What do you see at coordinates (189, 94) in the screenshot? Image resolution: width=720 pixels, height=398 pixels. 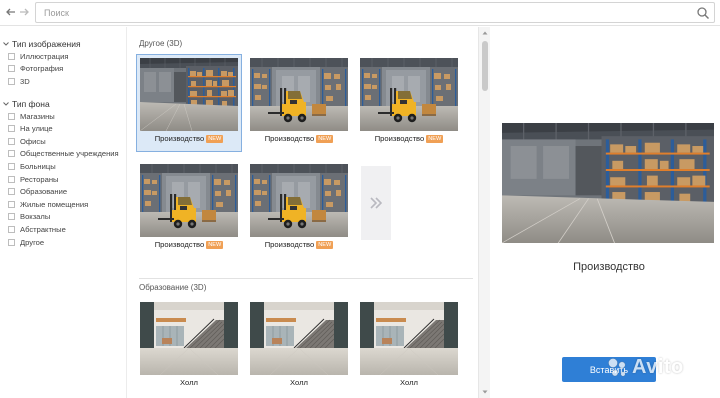 I see `thumbnail-shelves` at bounding box center [189, 94].